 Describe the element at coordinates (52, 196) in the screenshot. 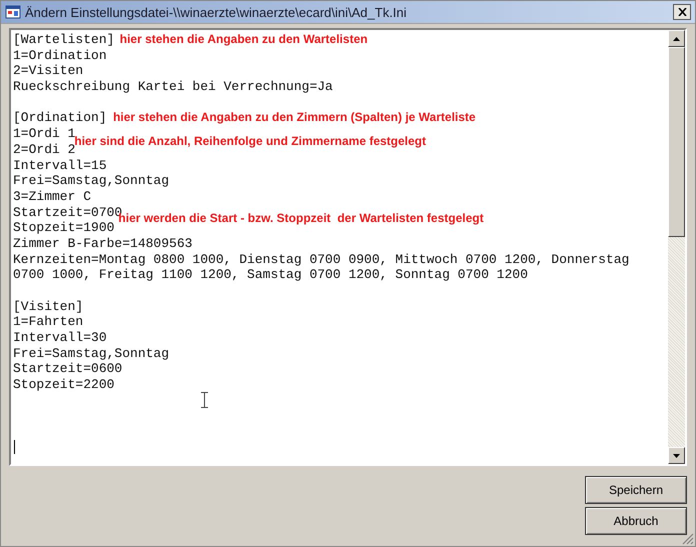

I see `text-line: 3=Zimmer C` at that location.